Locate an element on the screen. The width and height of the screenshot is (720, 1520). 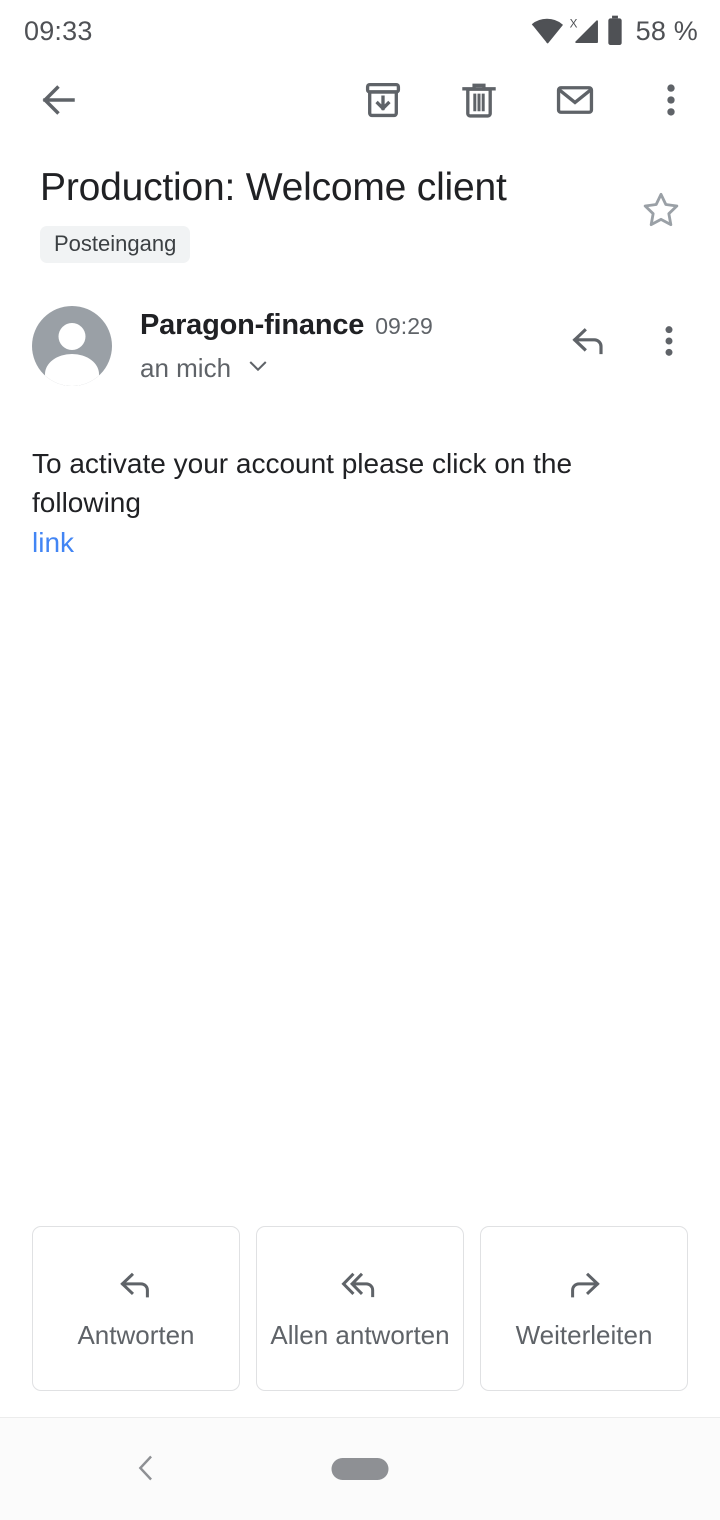
forward-action-label: Weiterleiten is located at coordinates (584, 1334).